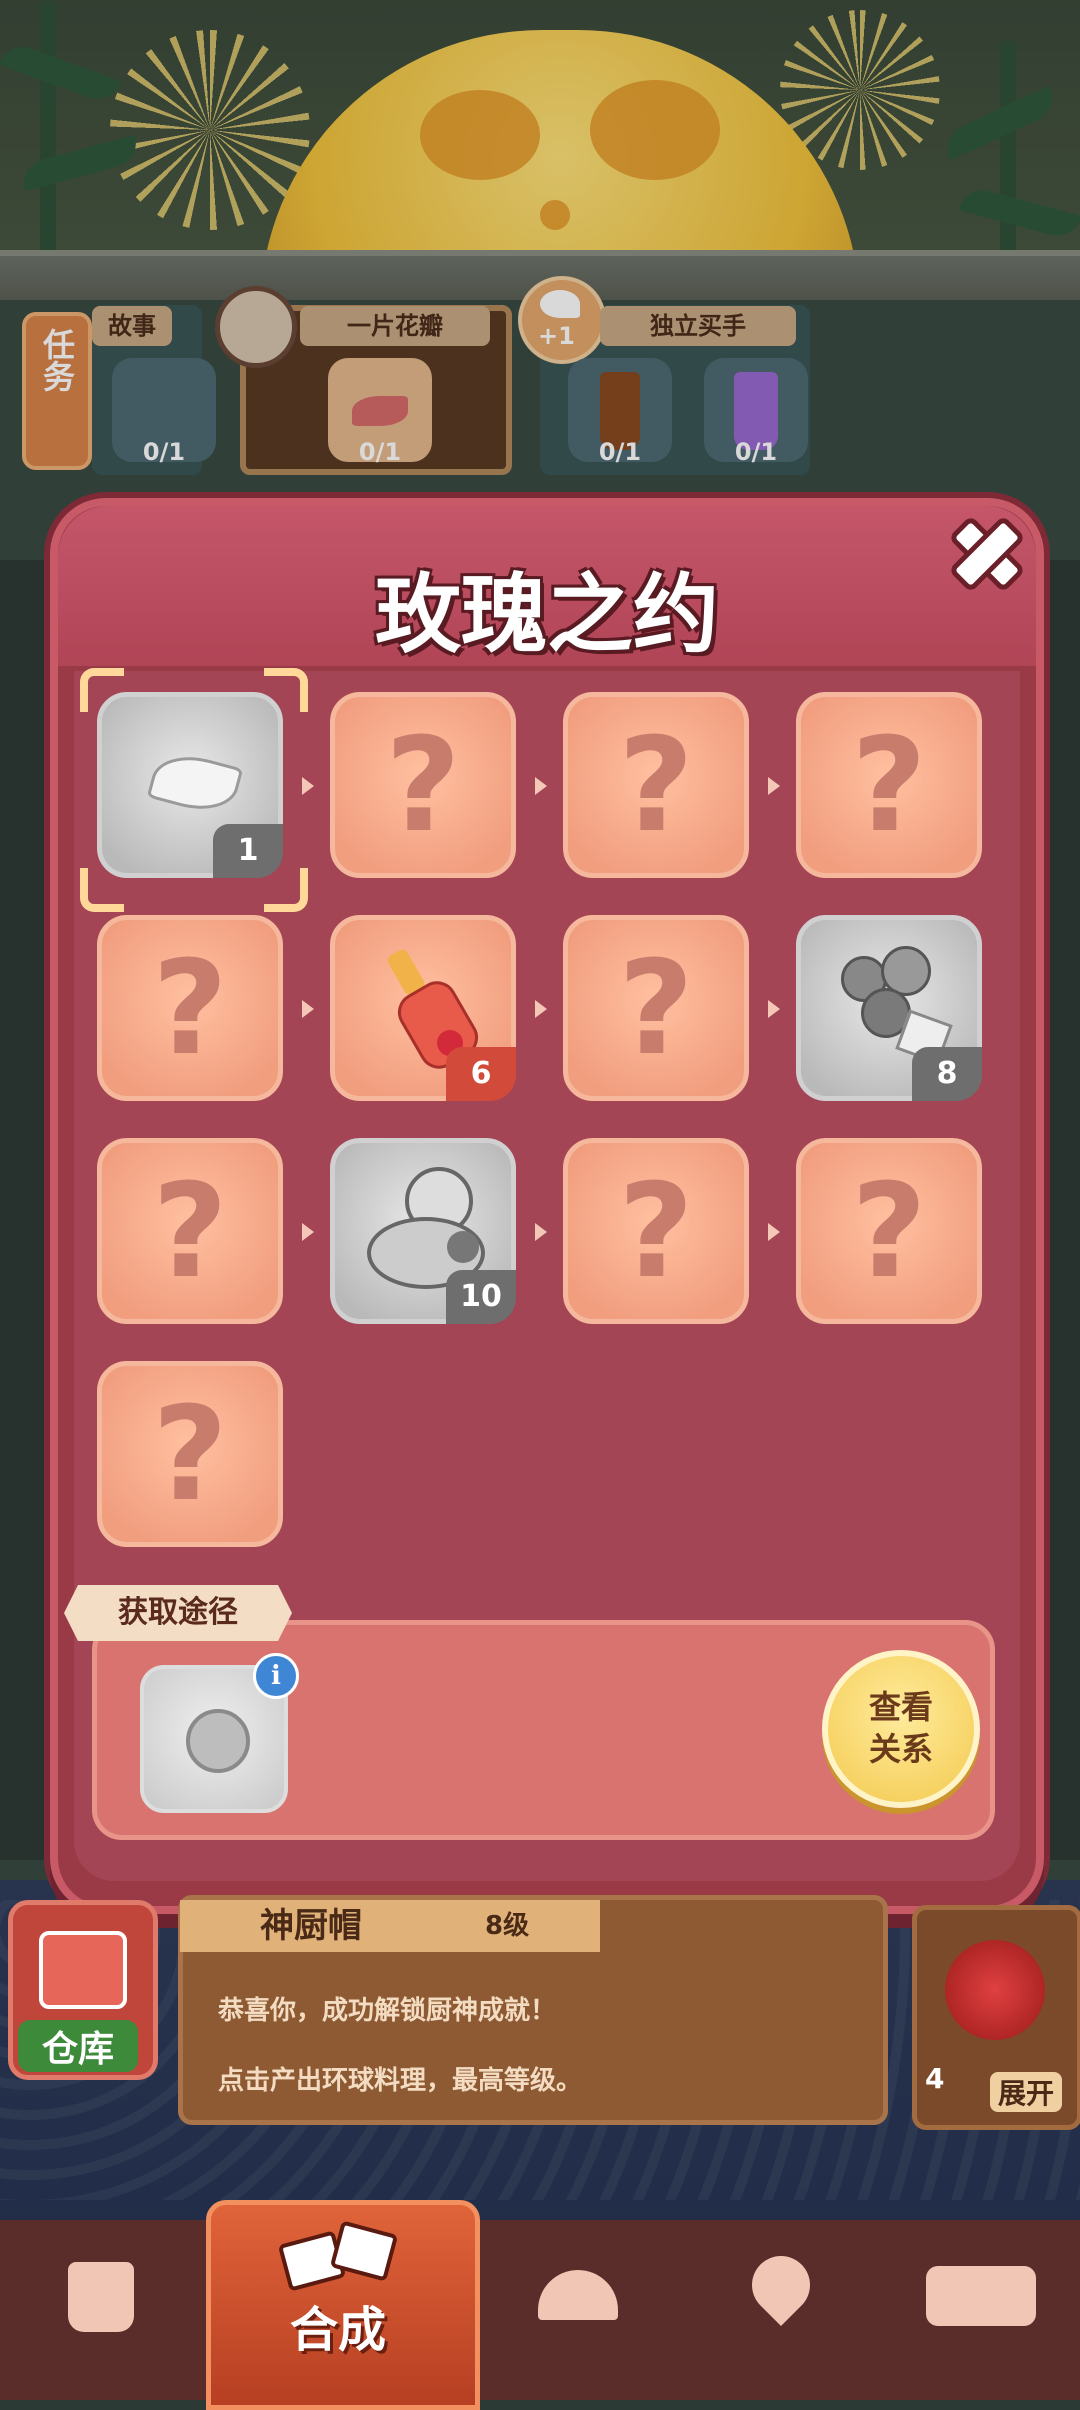 Image resolution: width=1080 pixels, height=2410 pixels. Describe the element at coordinates (507, 1926) in the screenshot. I see `achievement-level: 8级` at that location.